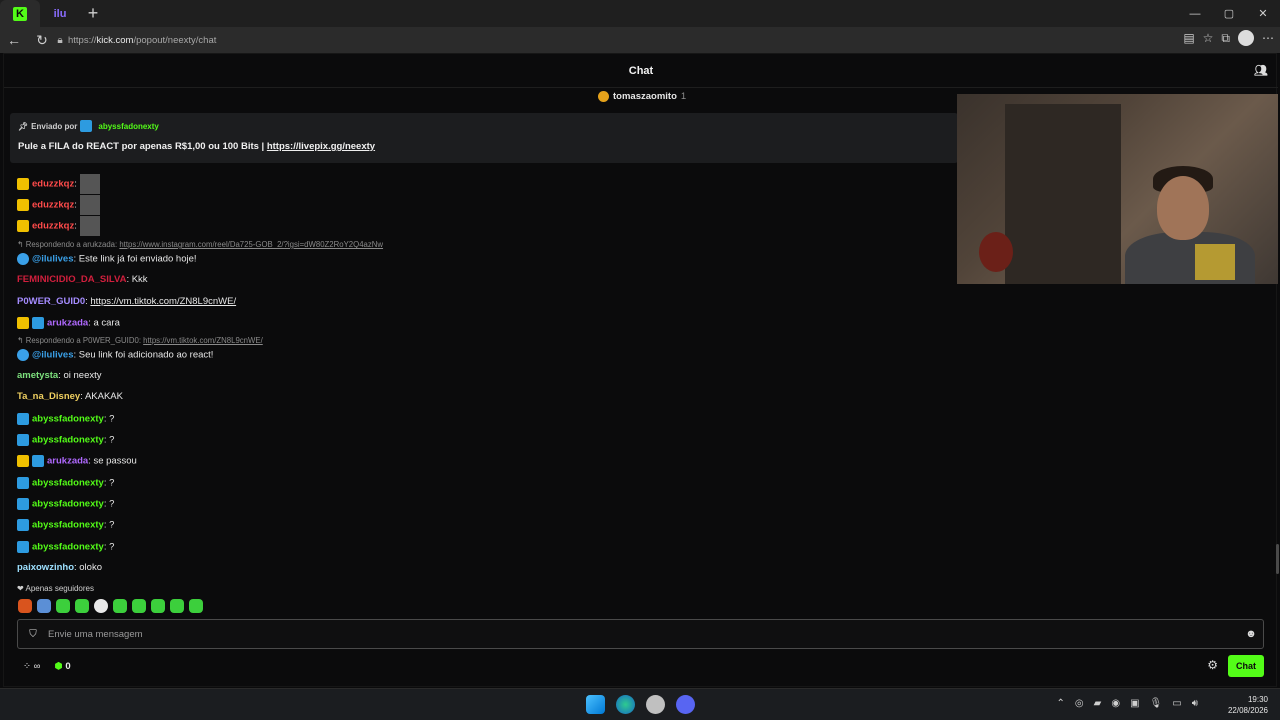 This screenshot has height=720, width=1280. Describe the element at coordinates (1246, 38) in the screenshot. I see `profile-avatar` at that location.